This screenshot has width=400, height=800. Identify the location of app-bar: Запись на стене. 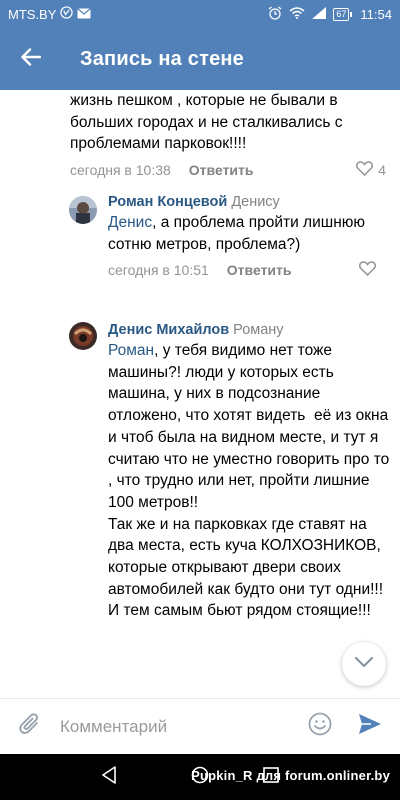
(200, 59).